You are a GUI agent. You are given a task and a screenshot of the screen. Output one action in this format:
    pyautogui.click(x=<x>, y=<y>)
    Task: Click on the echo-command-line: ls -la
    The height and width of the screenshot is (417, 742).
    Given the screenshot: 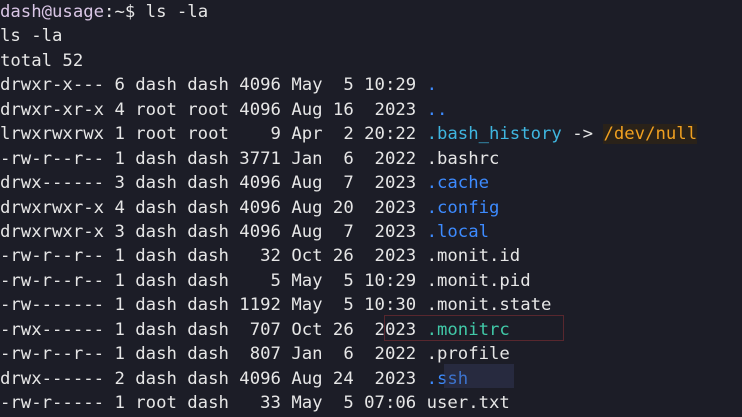 What is the action you would take?
    pyautogui.click(x=31, y=36)
    